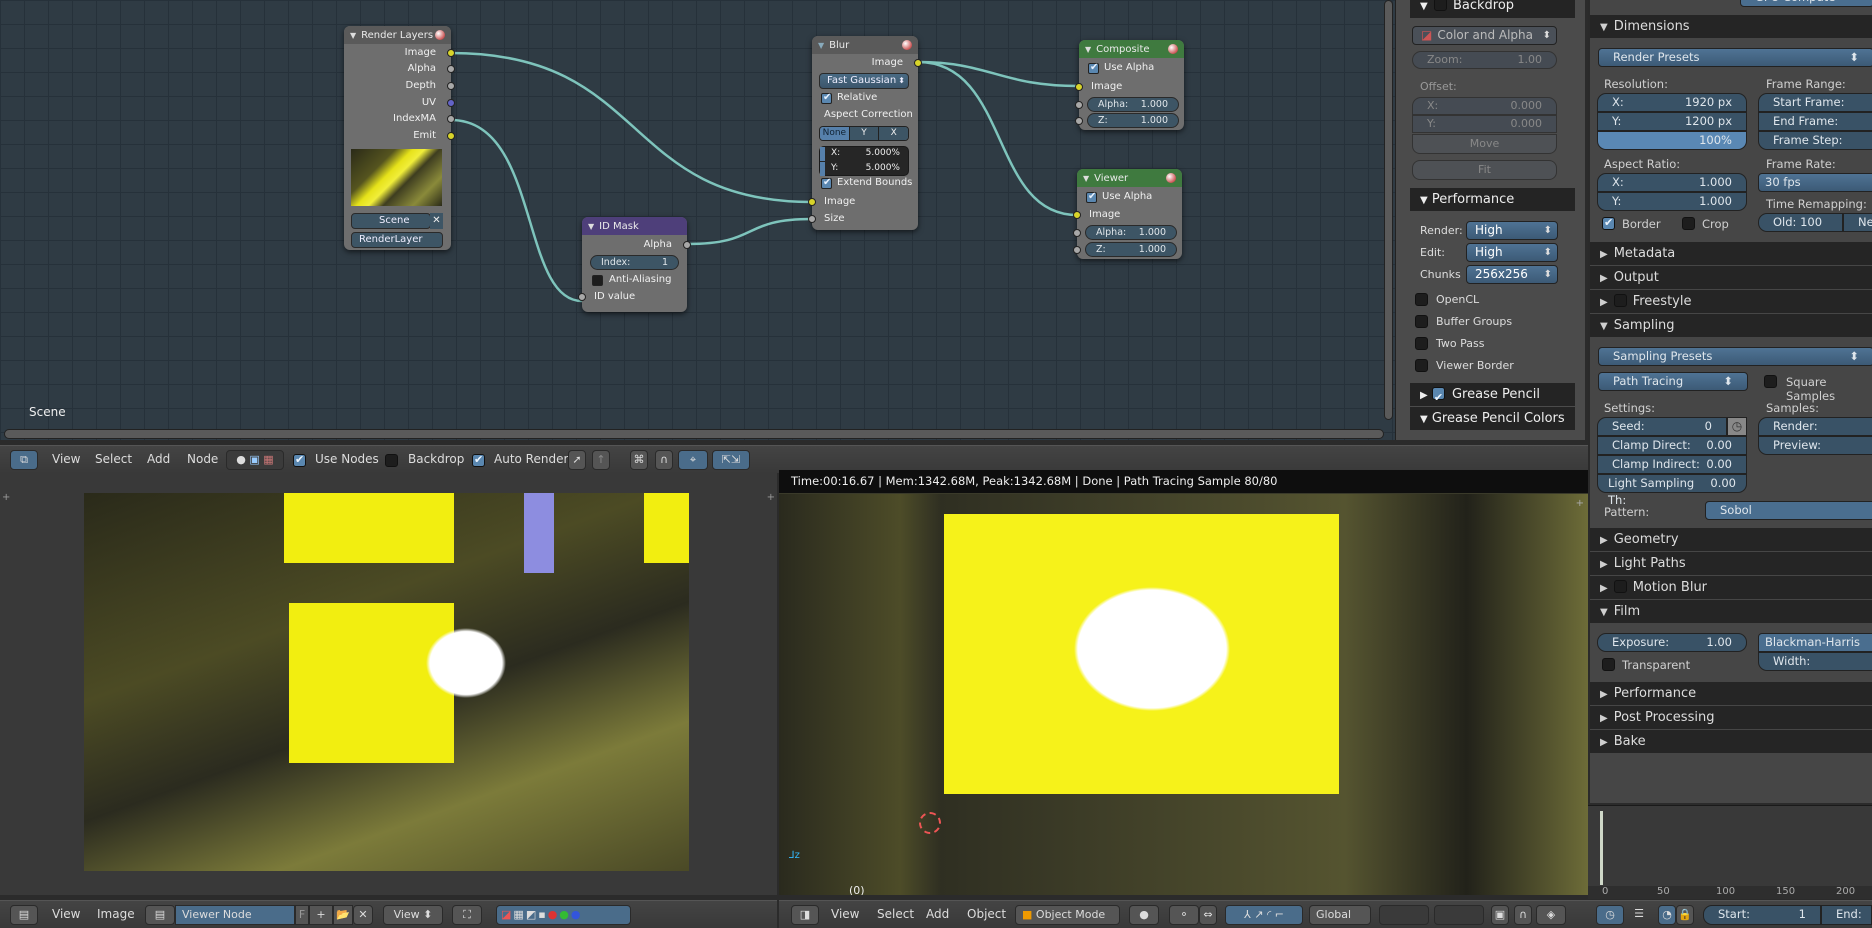 The image size is (1872, 928). I want to click on frame-rate-dropdown: 30 fps, so click(1815, 182).